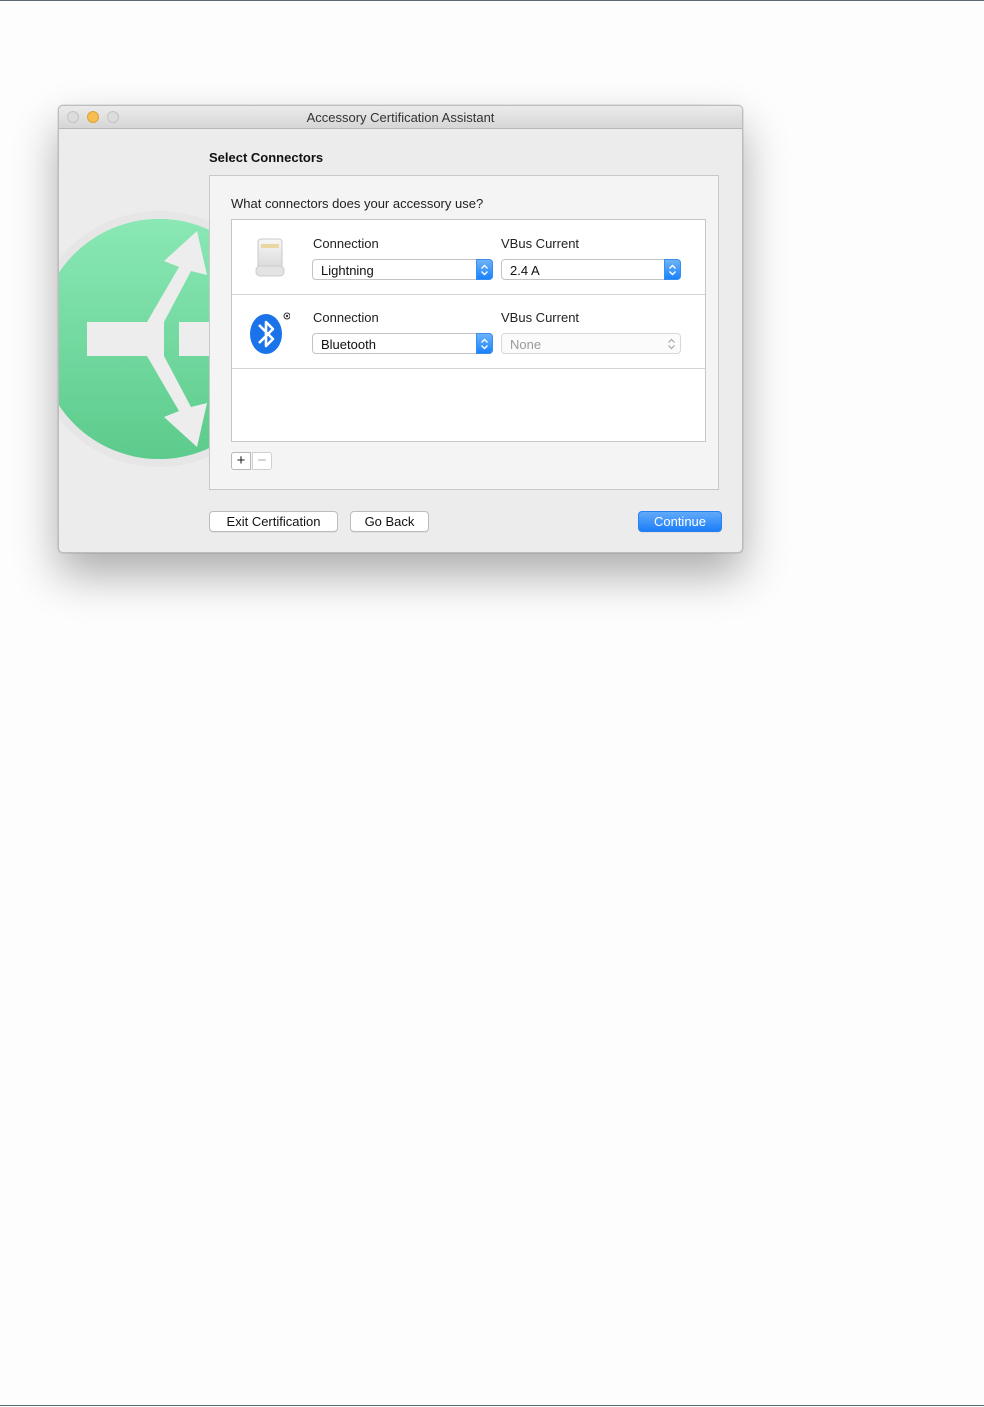 The width and height of the screenshot is (984, 1407). I want to click on continue-button: Continue, so click(680, 521).